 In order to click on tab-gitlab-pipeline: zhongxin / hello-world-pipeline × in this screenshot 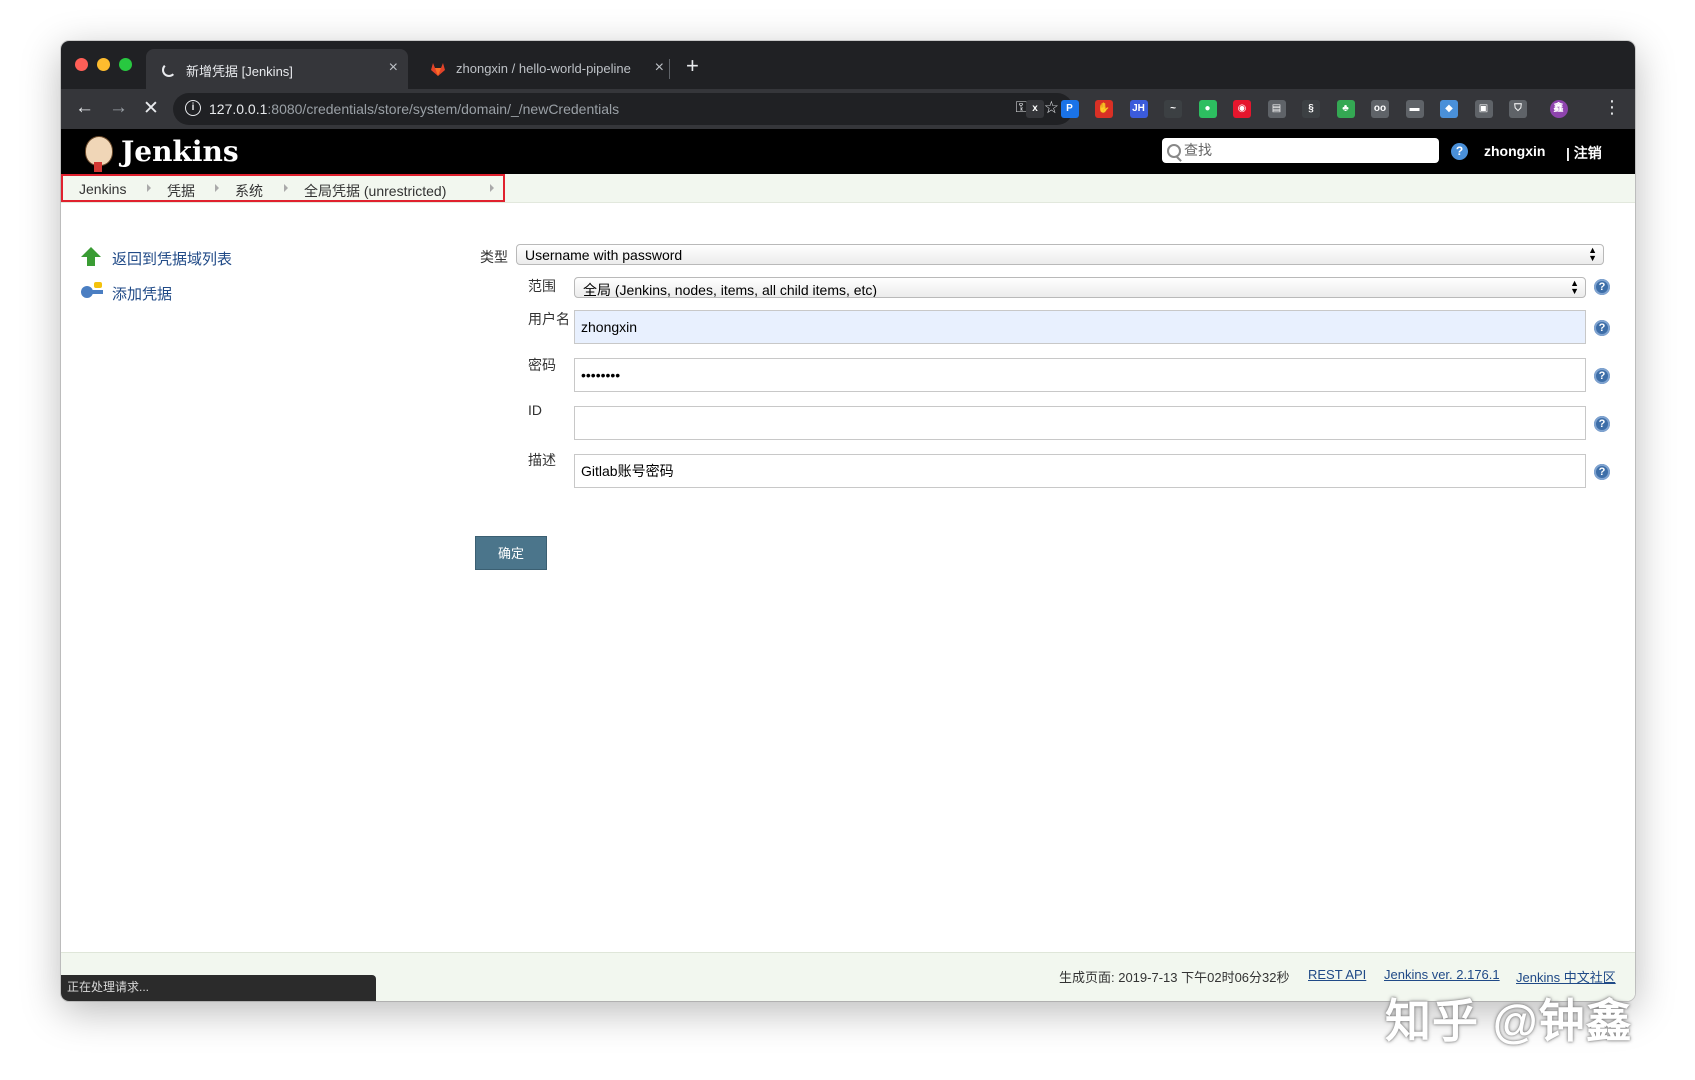, I will do `click(545, 69)`.